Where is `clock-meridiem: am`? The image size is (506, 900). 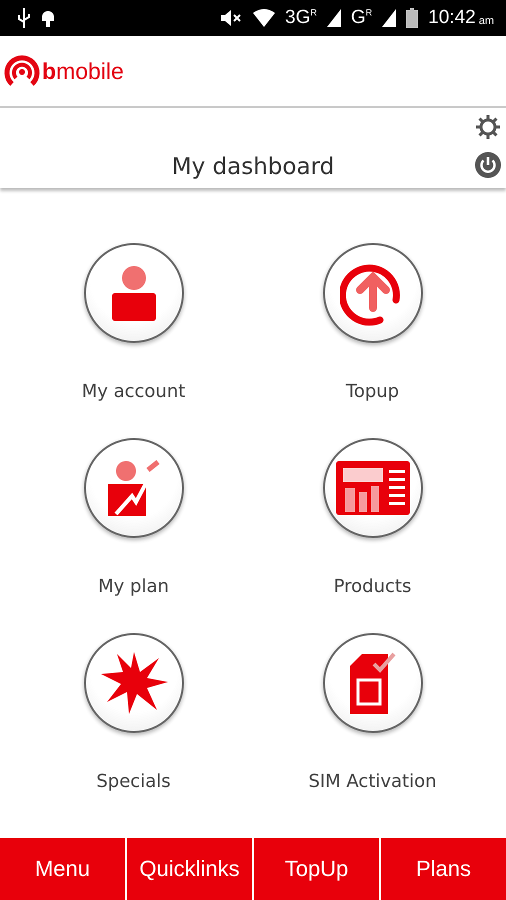 clock-meridiem: am is located at coordinates (486, 21).